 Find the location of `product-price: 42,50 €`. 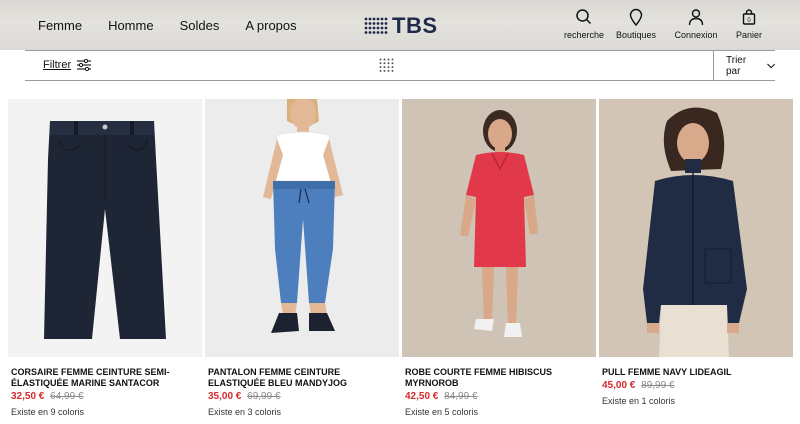

product-price: 42,50 € is located at coordinates (422, 396).